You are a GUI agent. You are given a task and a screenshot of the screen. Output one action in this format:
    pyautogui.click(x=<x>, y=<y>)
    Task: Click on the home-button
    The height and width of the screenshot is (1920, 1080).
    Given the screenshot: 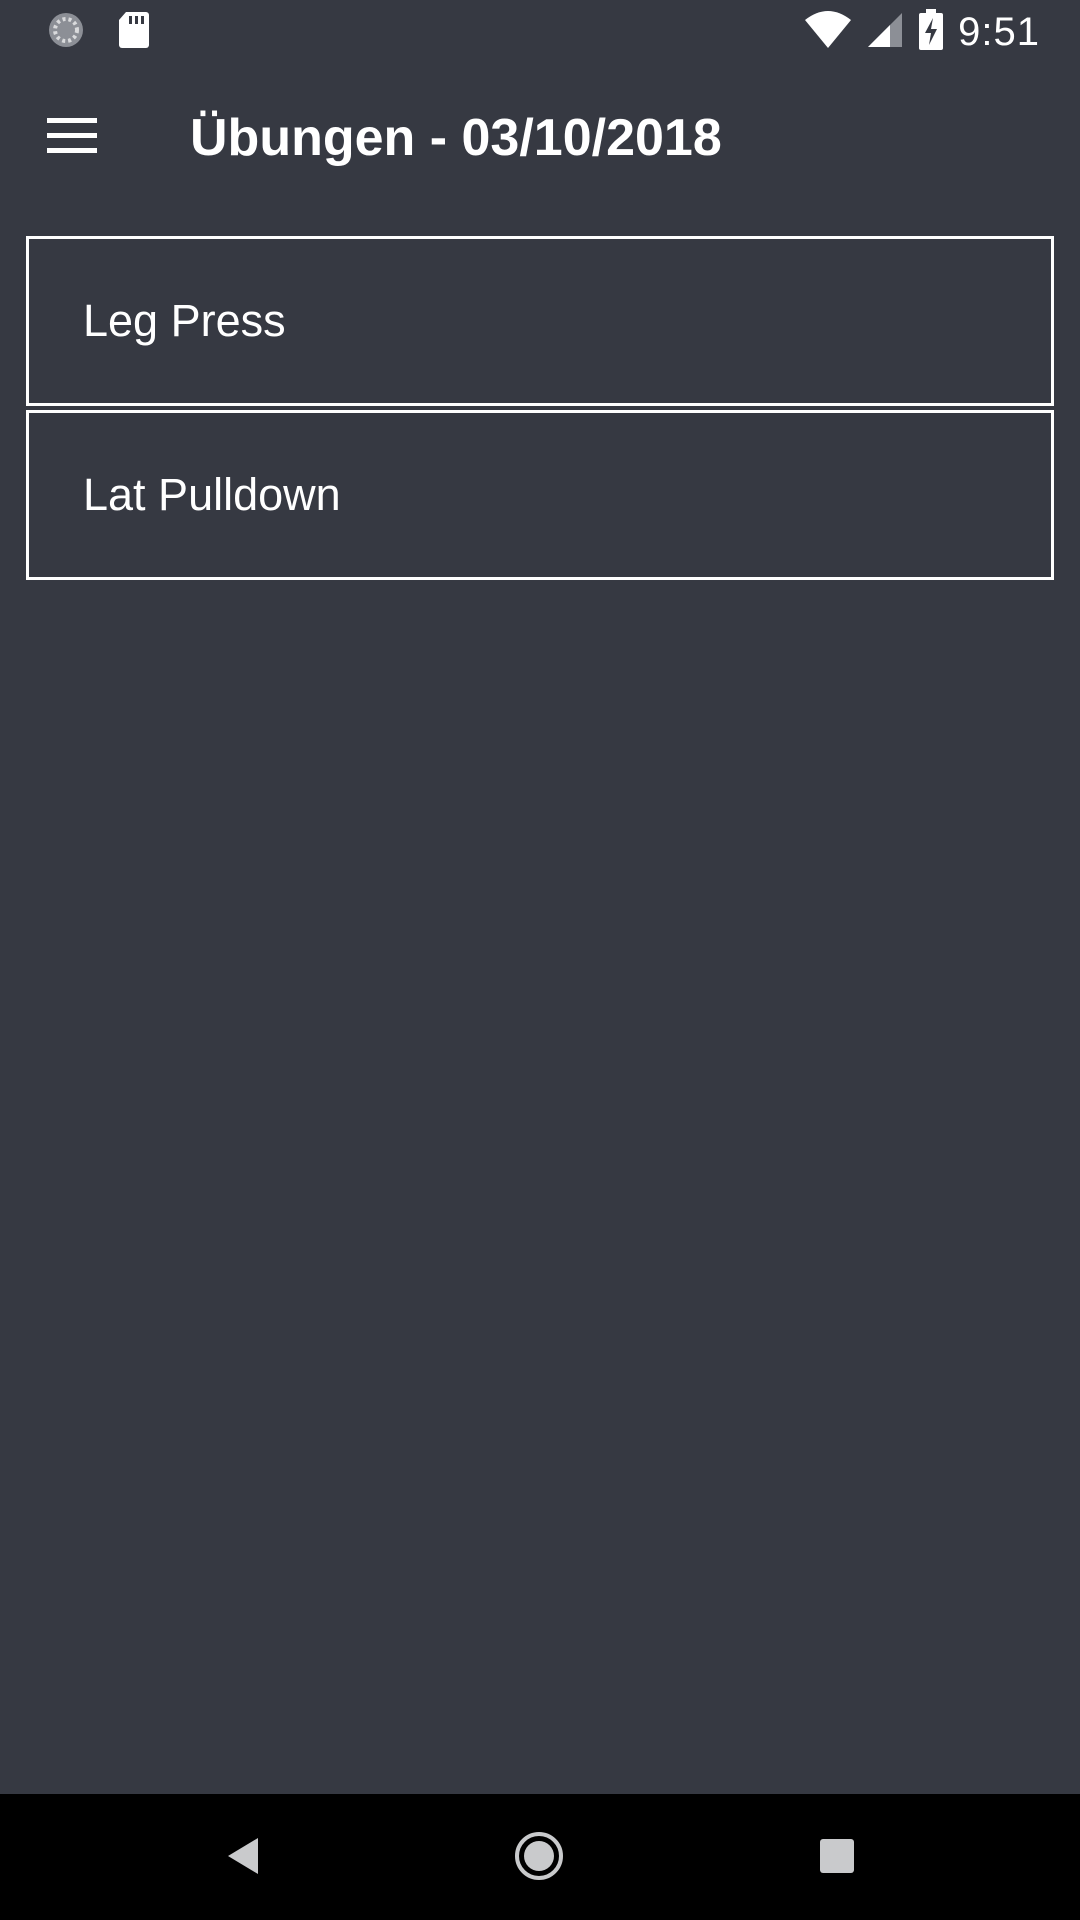 What is the action you would take?
    pyautogui.click(x=539, y=1858)
    